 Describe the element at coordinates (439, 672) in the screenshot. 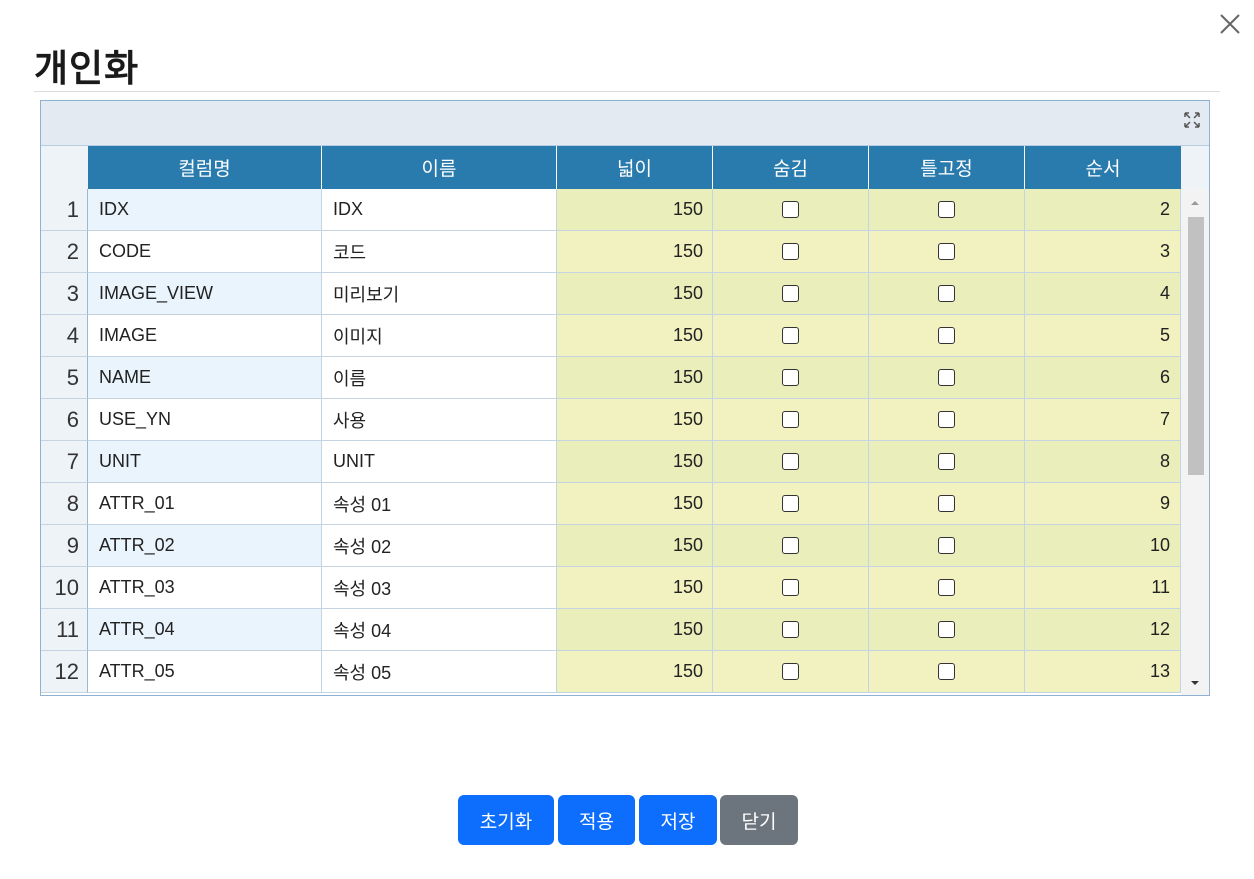

I see `display-name-cell: 속성 05` at that location.